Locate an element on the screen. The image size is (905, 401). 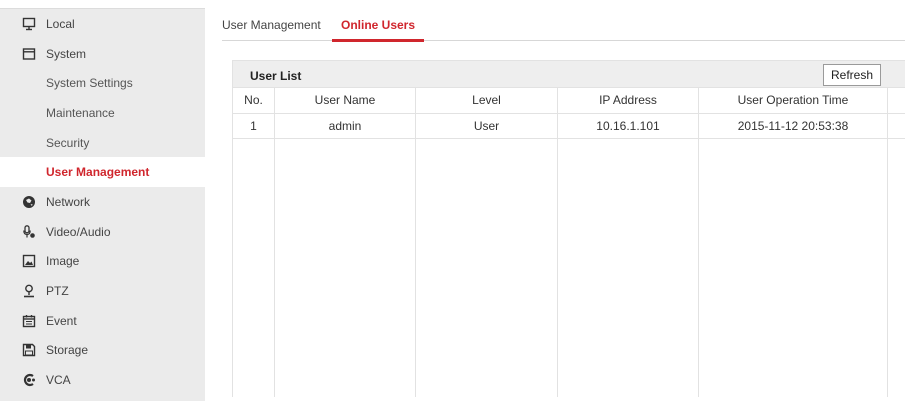
sidebar-item-local: Local is located at coordinates (102, 24).